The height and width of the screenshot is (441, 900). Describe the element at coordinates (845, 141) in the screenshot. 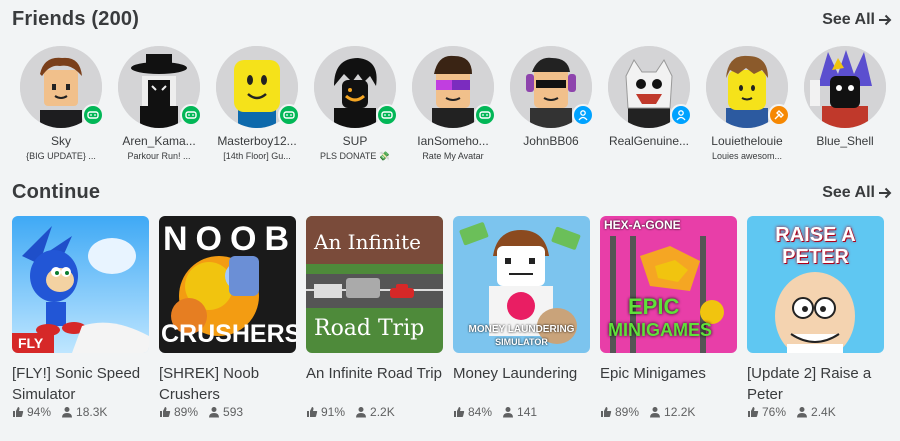

I see `friend-name: Blue_Shell` at that location.